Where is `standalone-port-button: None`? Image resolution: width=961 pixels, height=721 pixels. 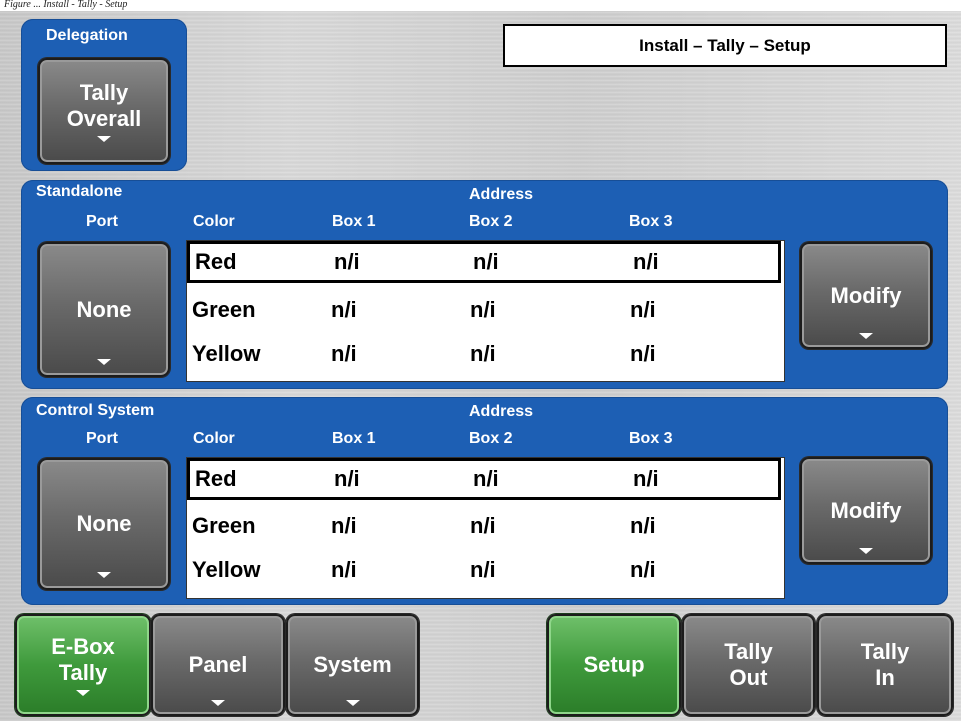 standalone-port-button: None is located at coordinates (104, 309).